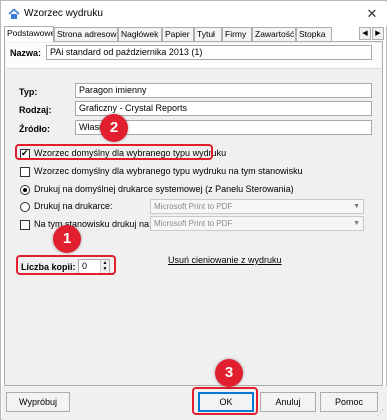 The height and width of the screenshot is (420, 387). I want to click on name-label: Nazwa:, so click(26, 53).